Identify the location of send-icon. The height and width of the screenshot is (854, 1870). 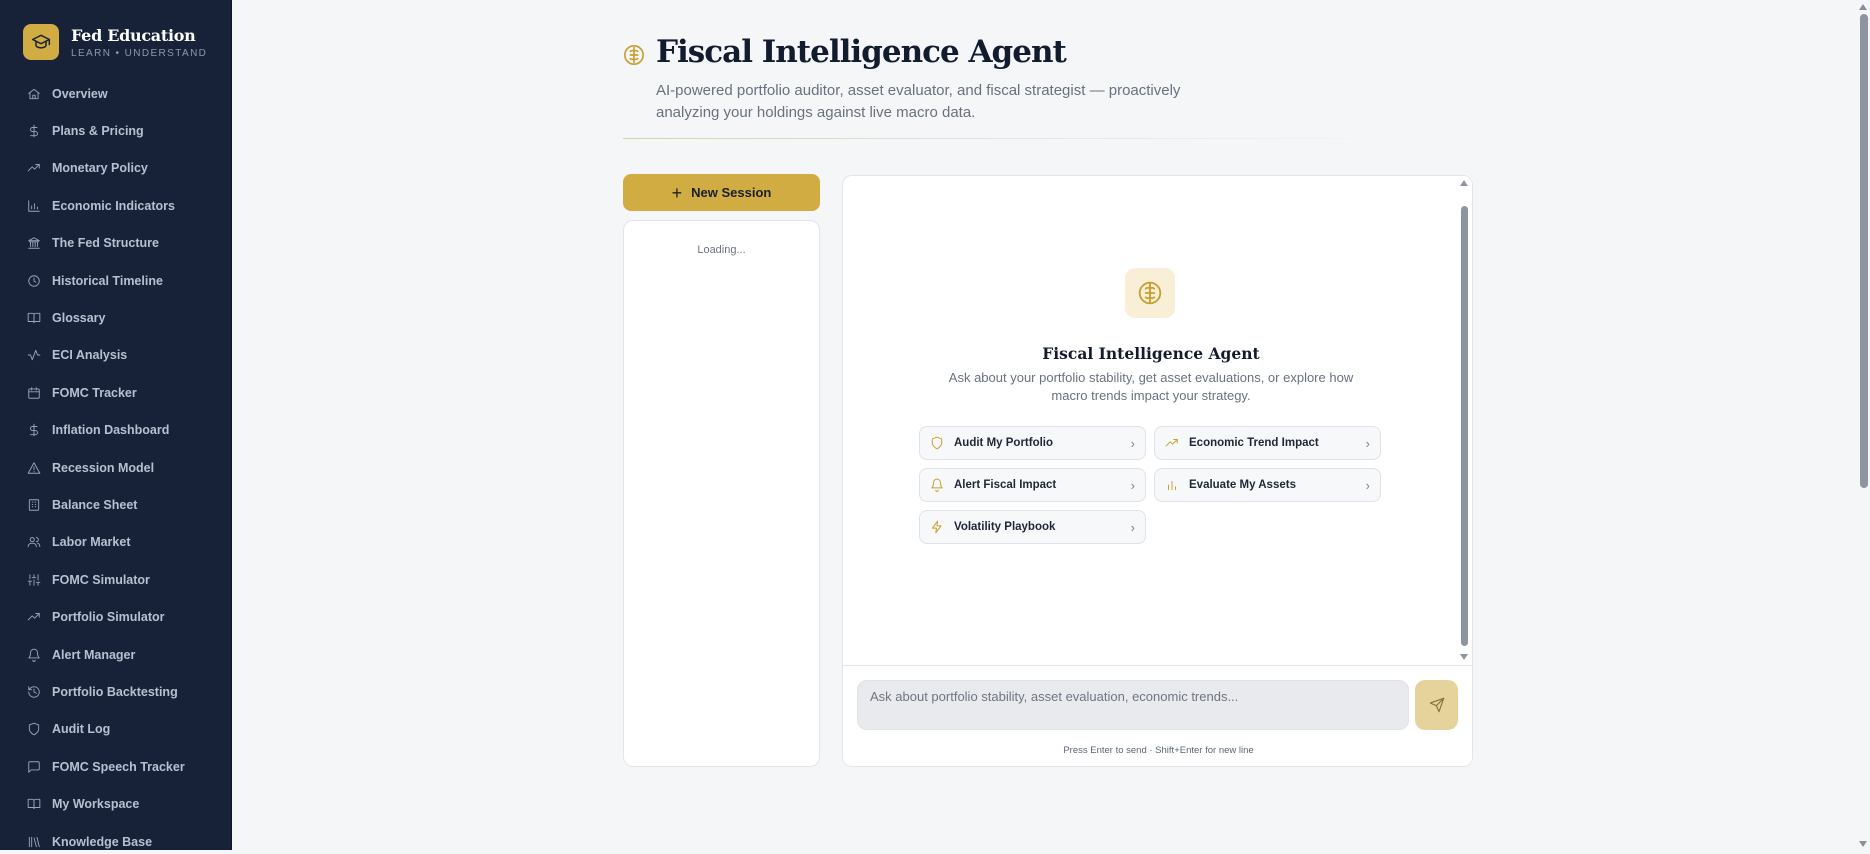
(1436, 705).